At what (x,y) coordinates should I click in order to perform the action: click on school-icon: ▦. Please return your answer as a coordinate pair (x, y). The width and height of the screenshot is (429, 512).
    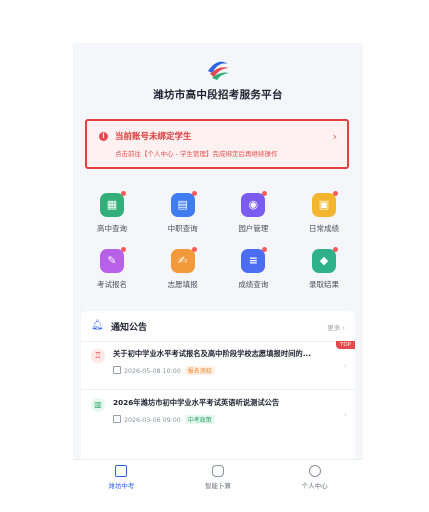
    Looking at the image, I should click on (113, 204).